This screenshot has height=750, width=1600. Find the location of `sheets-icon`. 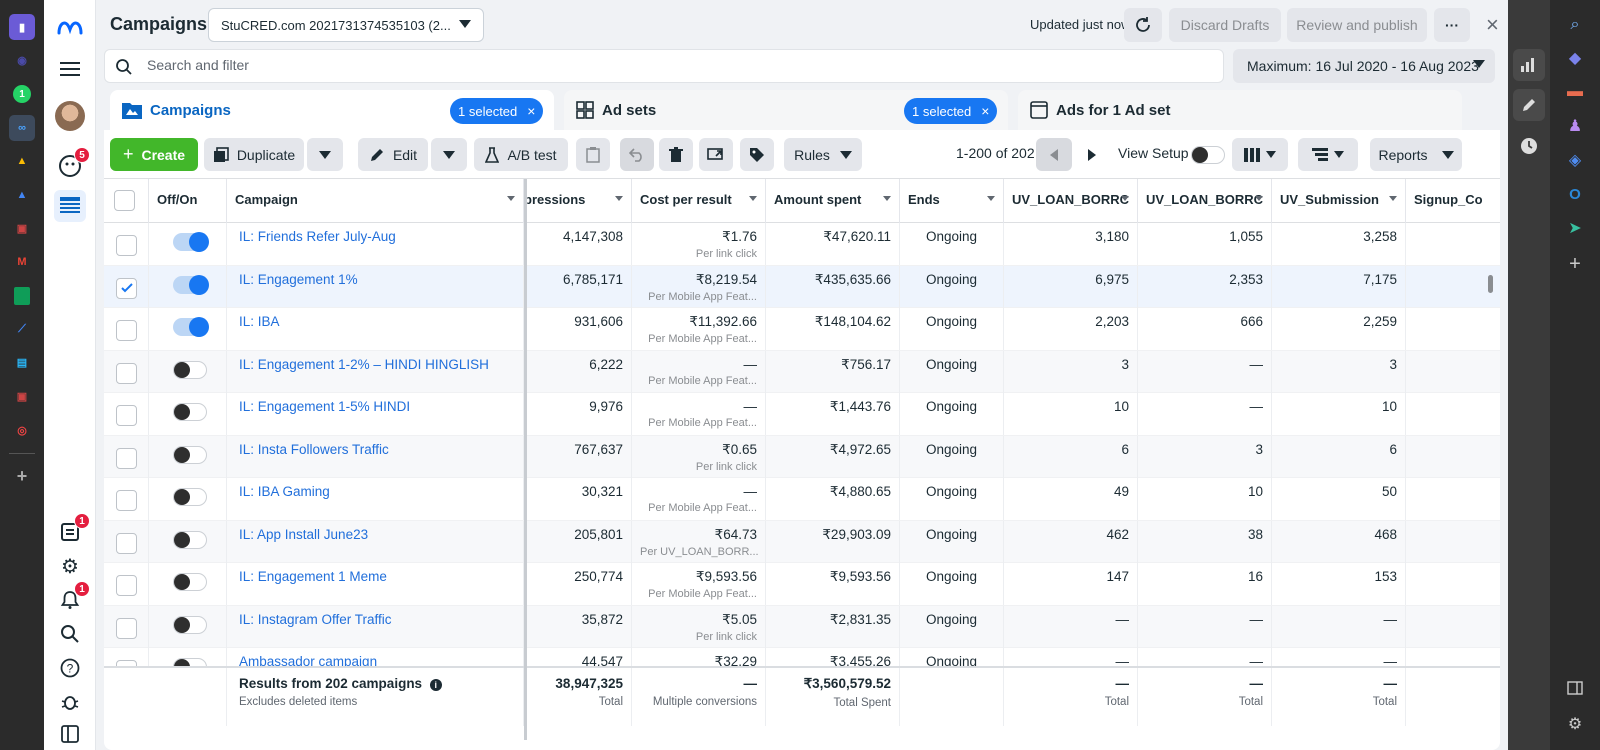

sheets-icon is located at coordinates (22, 296).